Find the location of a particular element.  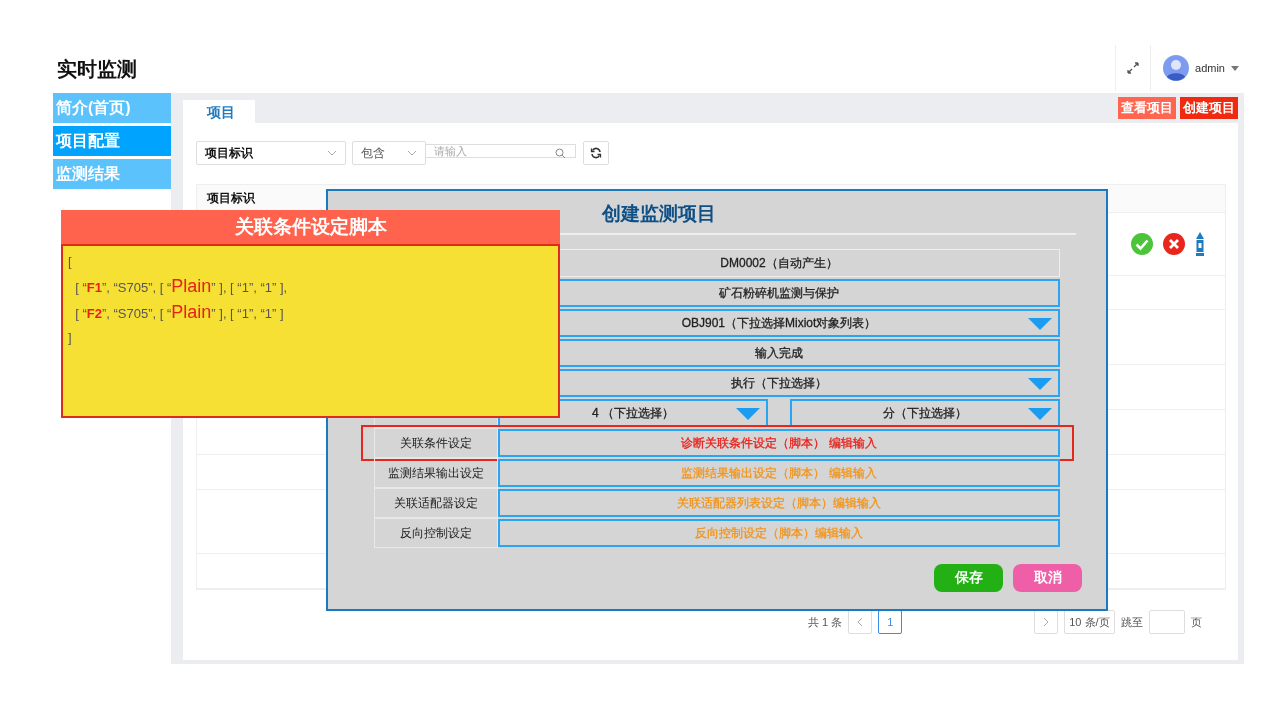

operator-select: 包含 is located at coordinates (389, 153).